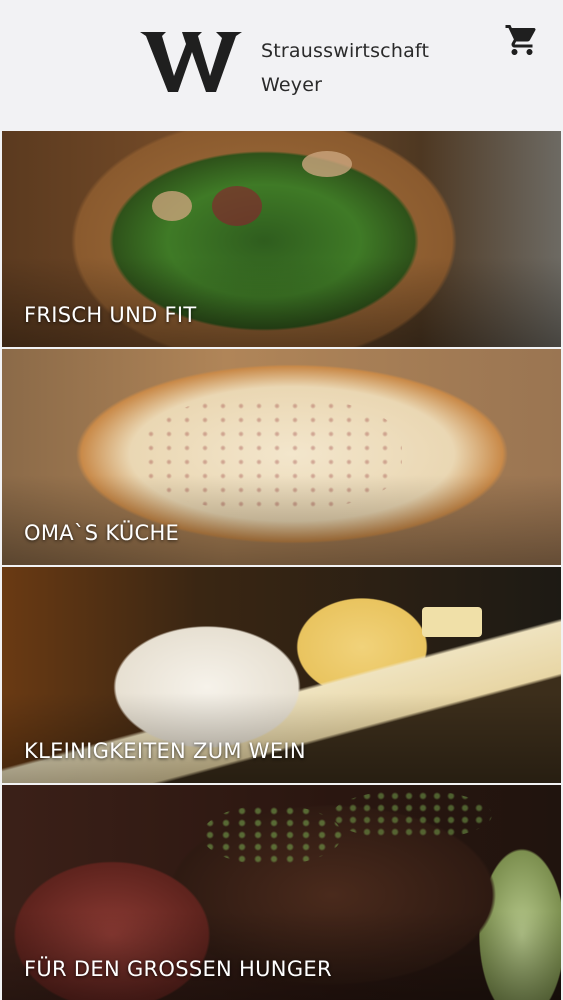 The image size is (563, 1000). I want to click on cheese-cube, so click(452, 622).